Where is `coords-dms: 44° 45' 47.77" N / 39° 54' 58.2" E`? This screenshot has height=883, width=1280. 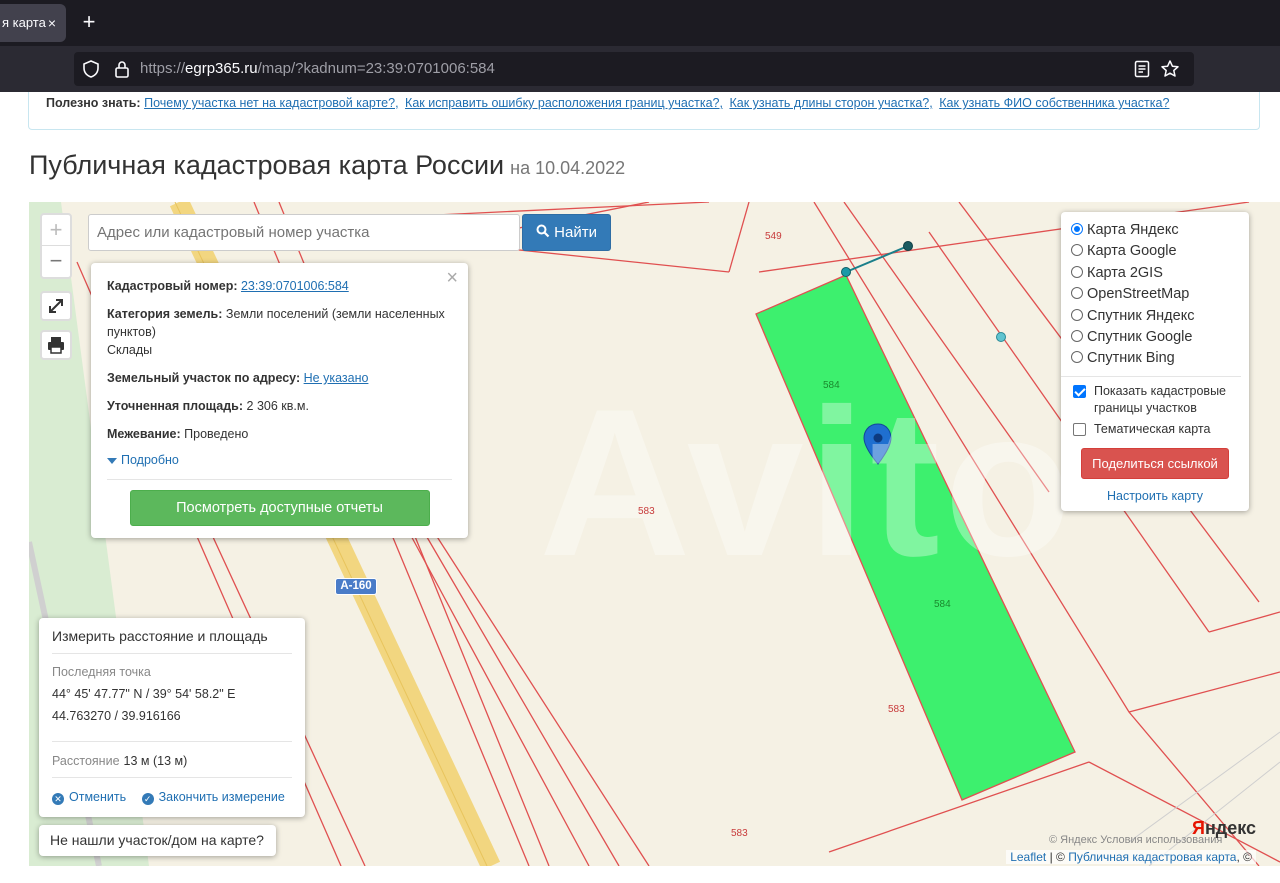
coords-dms: 44° 45' 47.77" N / 39° 54' 58.2" E is located at coordinates (144, 694).